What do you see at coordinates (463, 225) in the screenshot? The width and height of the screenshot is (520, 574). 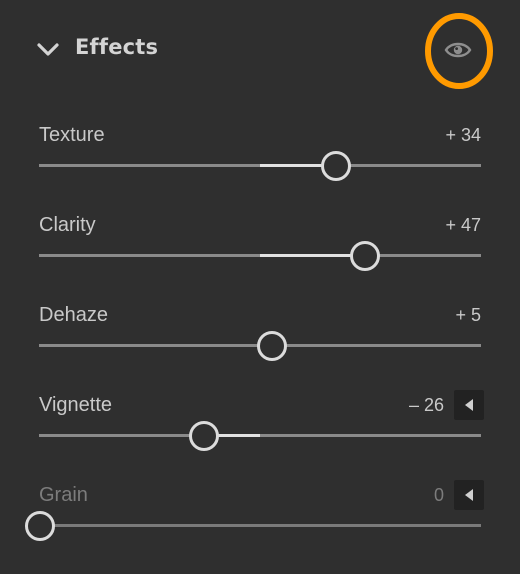 I see `clarity-value: + 47` at bounding box center [463, 225].